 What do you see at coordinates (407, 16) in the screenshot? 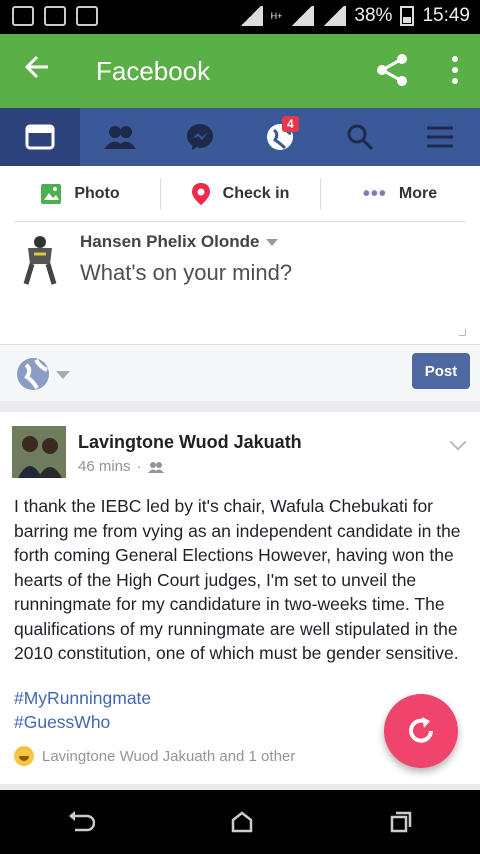
I see `battery-icon` at bounding box center [407, 16].